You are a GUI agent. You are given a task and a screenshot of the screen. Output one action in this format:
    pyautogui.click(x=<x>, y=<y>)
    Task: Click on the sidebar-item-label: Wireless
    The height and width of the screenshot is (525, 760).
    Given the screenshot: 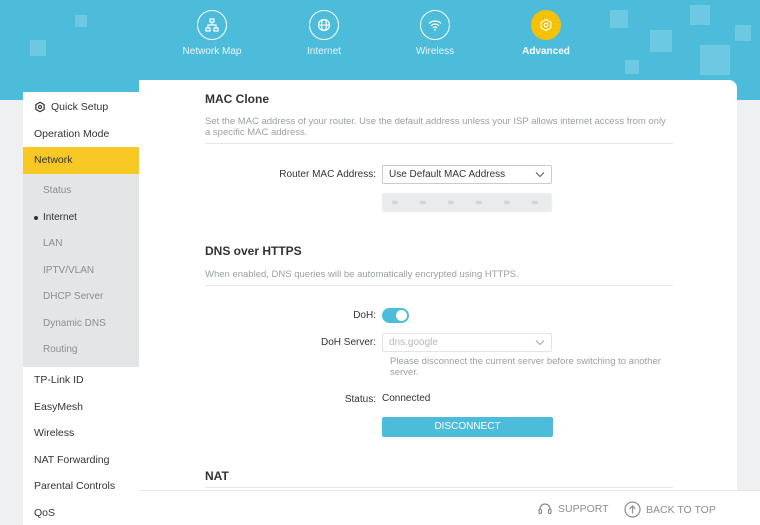 What is the action you would take?
    pyautogui.click(x=54, y=433)
    